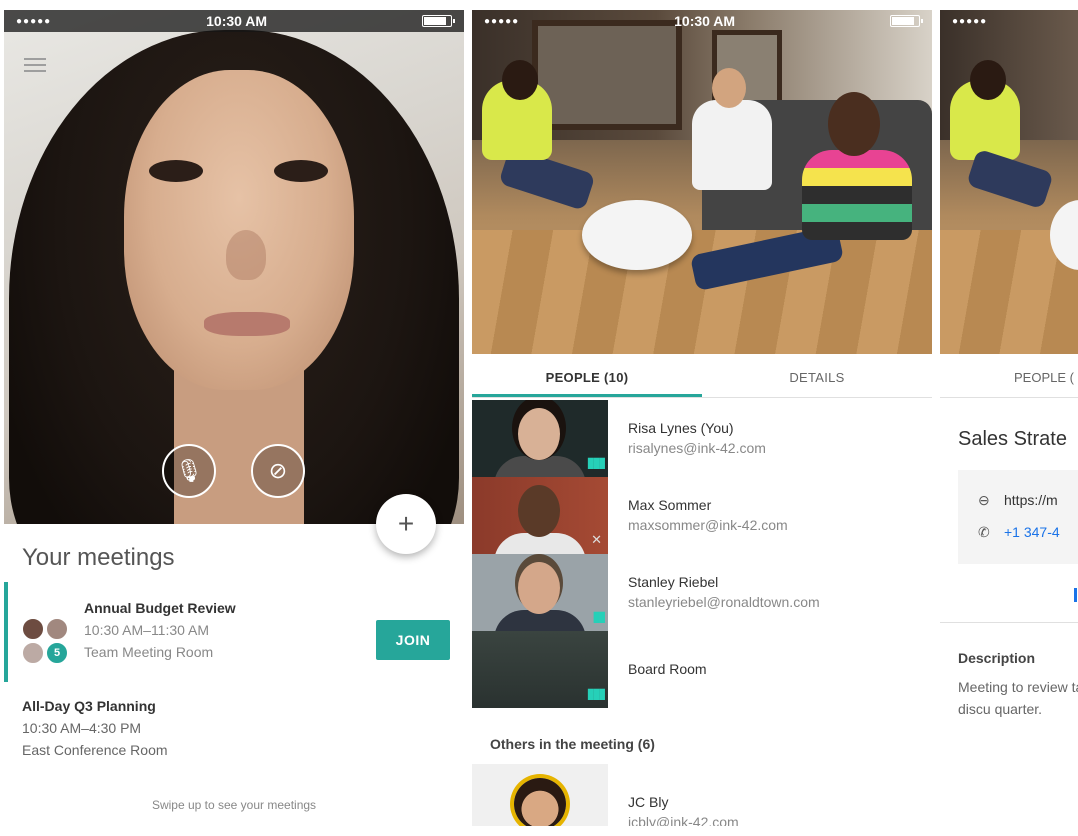  Describe the element at coordinates (1018, 517) in the screenshot. I see `meeting-info-card: ⊖ https://m ✆ +1 347-4` at that location.